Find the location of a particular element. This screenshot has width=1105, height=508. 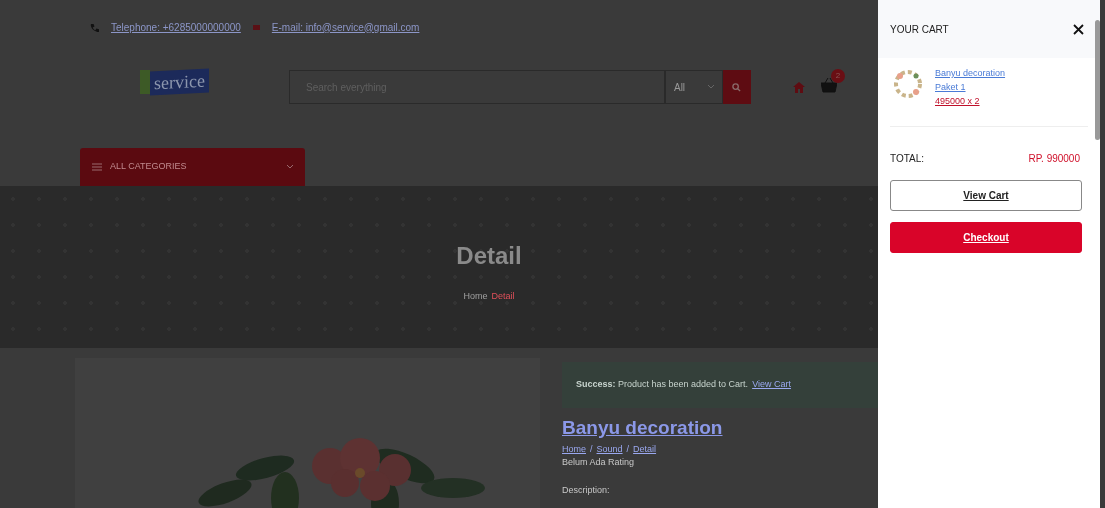

alert-message: Success: Product has been added to Cart. is located at coordinates (662, 385).